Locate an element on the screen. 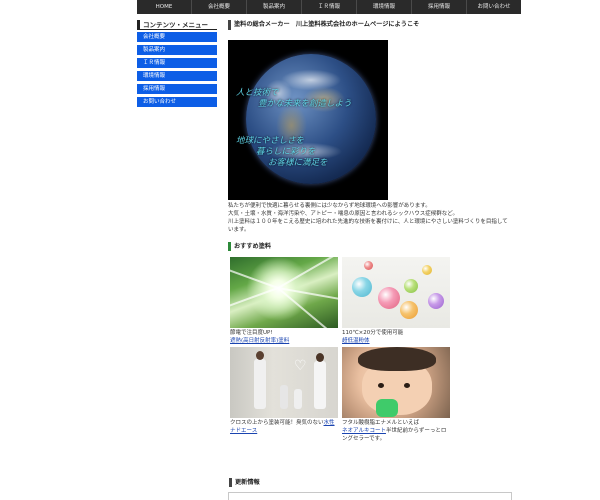 This screenshot has width=600, height=500. nav-contact: お問い合わせ is located at coordinates (494, 7).